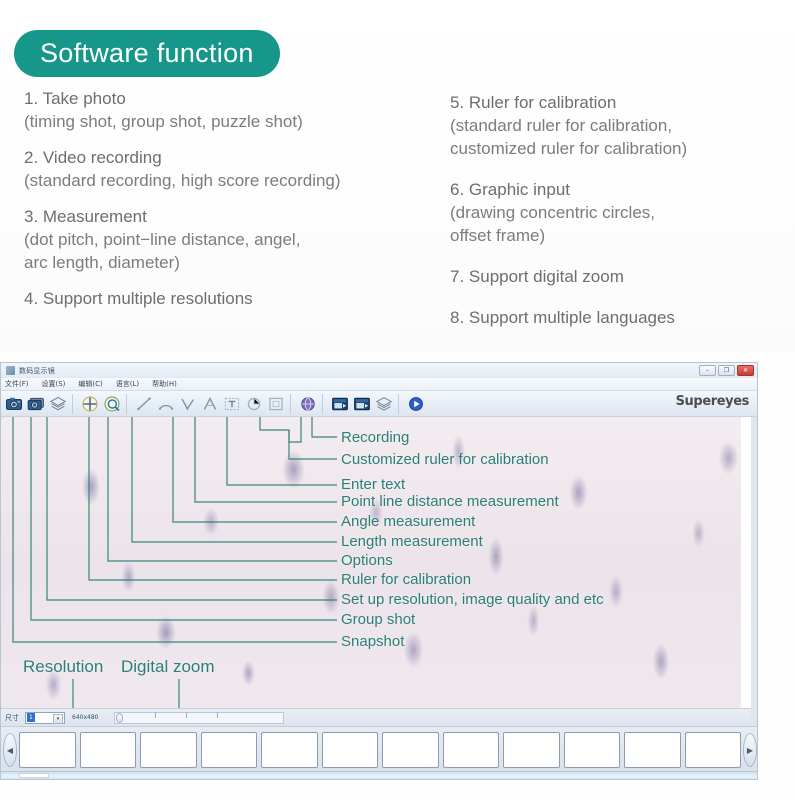  What do you see at coordinates (750, 750) in the screenshot?
I see `filmstrip-next-button: ▶` at bounding box center [750, 750].